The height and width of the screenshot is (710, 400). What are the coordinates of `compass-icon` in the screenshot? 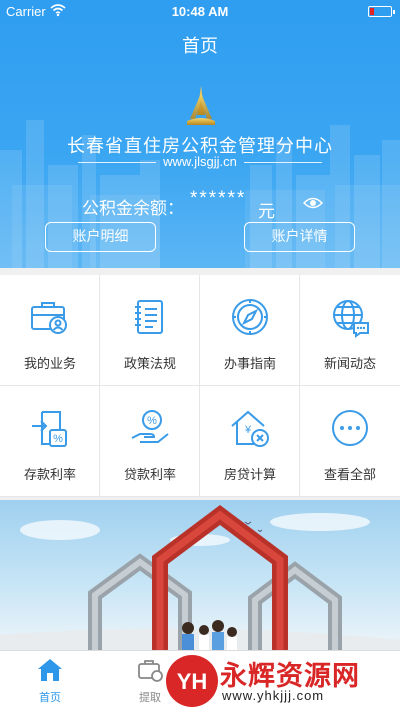 It's located at (250, 317).